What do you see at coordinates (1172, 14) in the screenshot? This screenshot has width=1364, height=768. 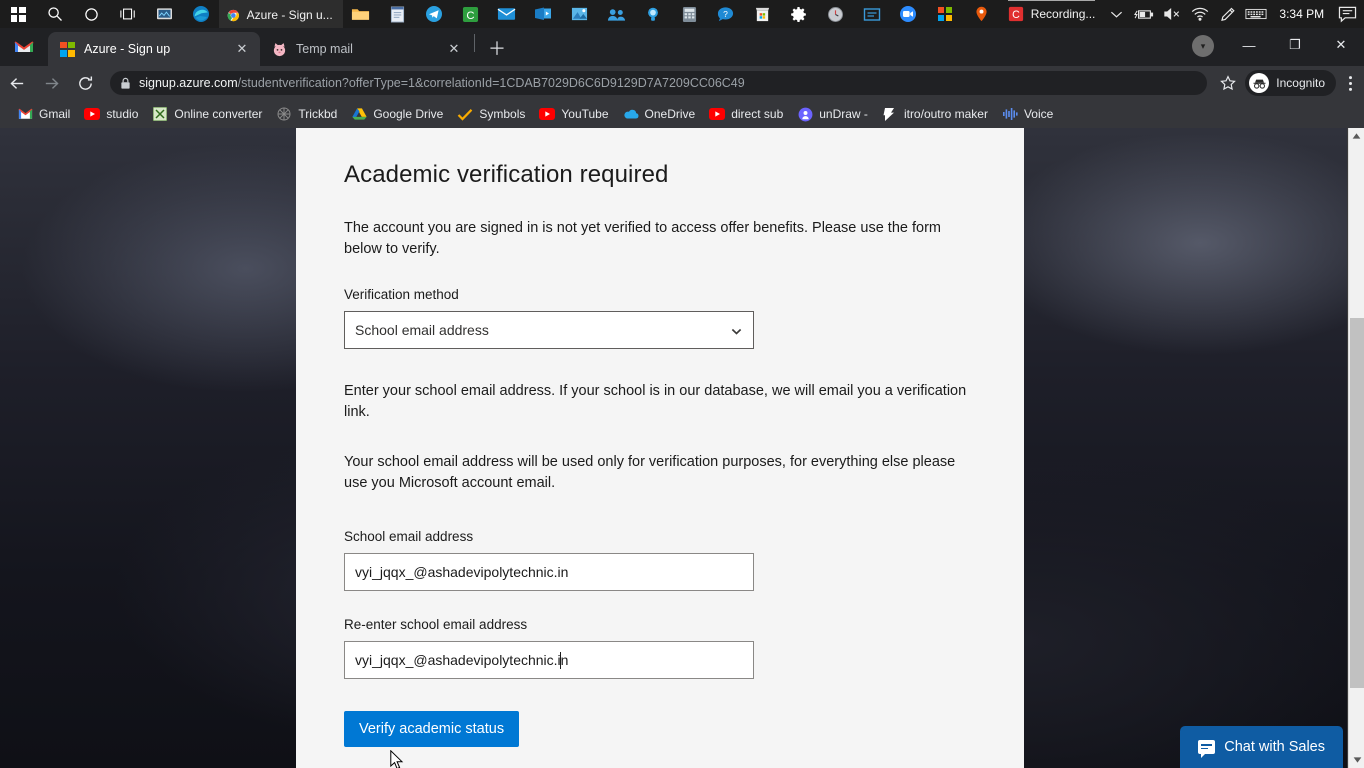 I see `volume-muted-icon` at bounding box center [1172, 14].